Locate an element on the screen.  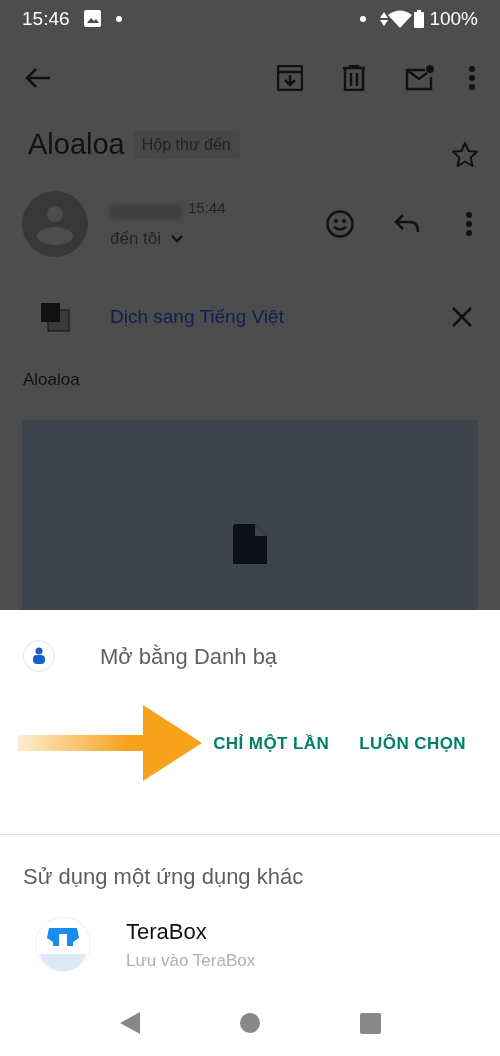
back-nav-icon is located at coordinates (129, 1023).